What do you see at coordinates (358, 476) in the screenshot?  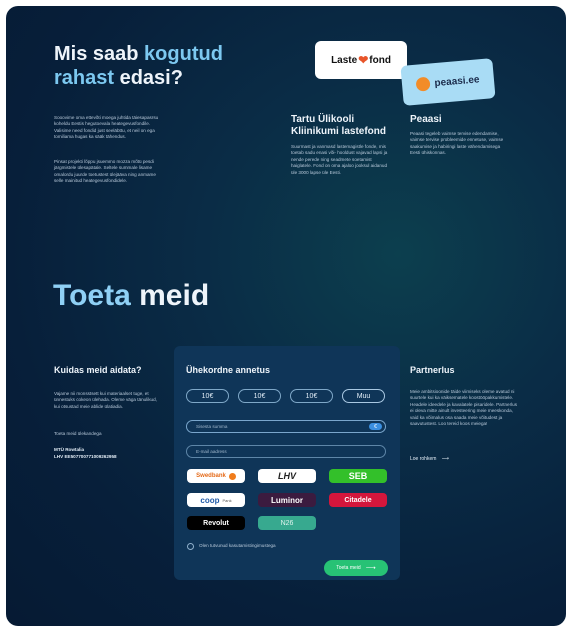 I see `bank-seb: SEB` at bounding box center [358, 476].